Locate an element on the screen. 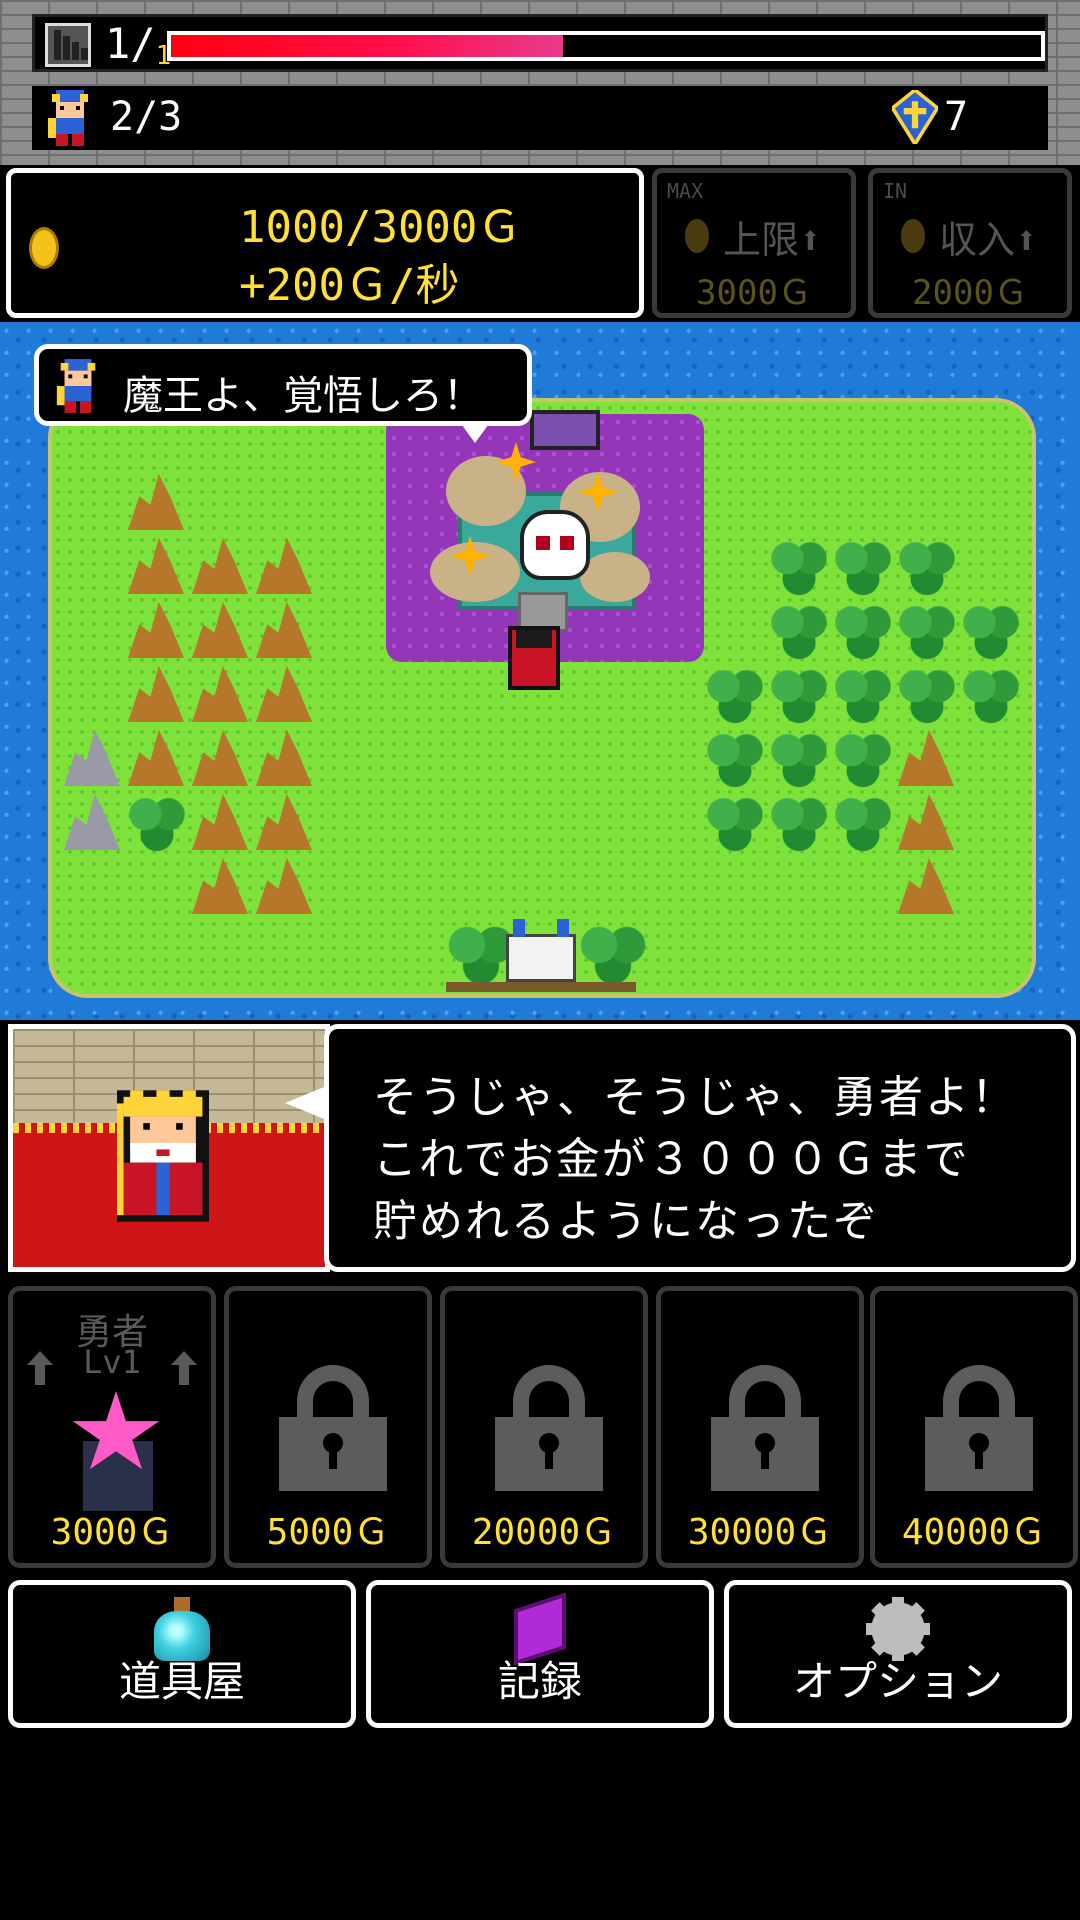  upgrade-income-cost: 2000Ｇ is located at coordinates (970, 293).